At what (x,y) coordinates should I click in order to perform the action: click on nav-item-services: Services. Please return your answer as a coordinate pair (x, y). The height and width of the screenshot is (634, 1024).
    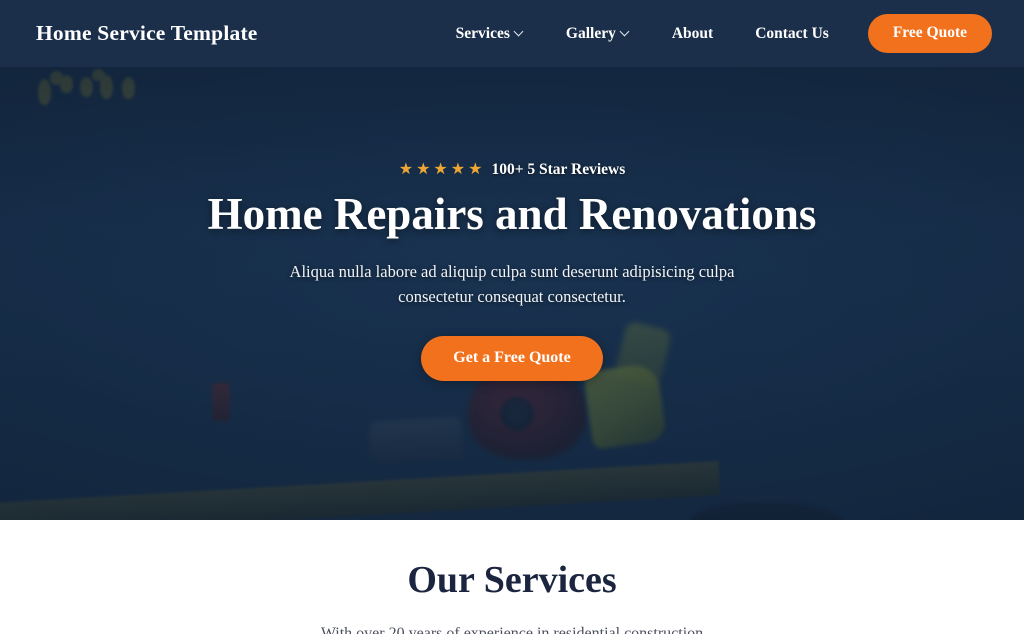
    Looking at the image, I should click on (490, 34).